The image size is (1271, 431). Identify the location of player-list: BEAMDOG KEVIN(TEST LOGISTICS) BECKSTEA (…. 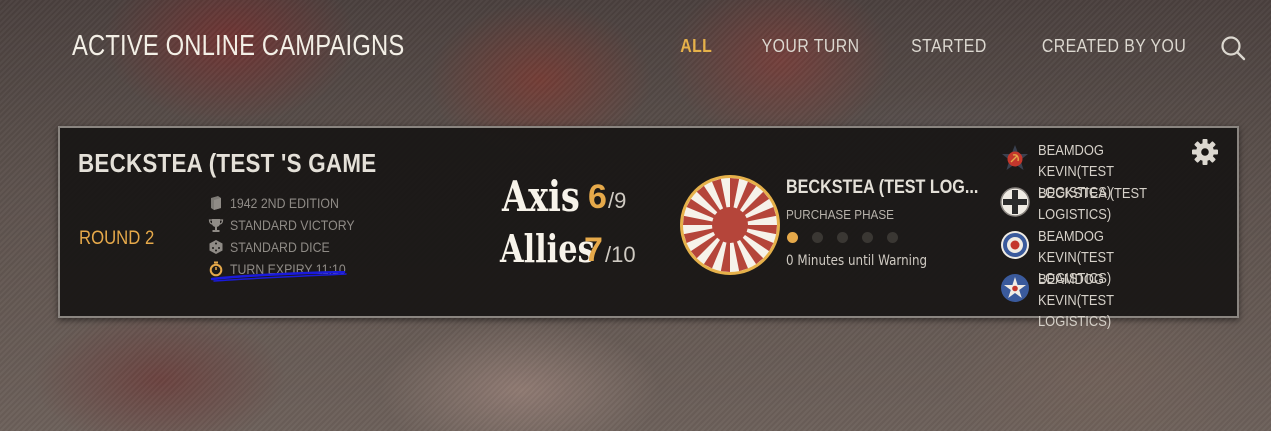
(1094, 235).